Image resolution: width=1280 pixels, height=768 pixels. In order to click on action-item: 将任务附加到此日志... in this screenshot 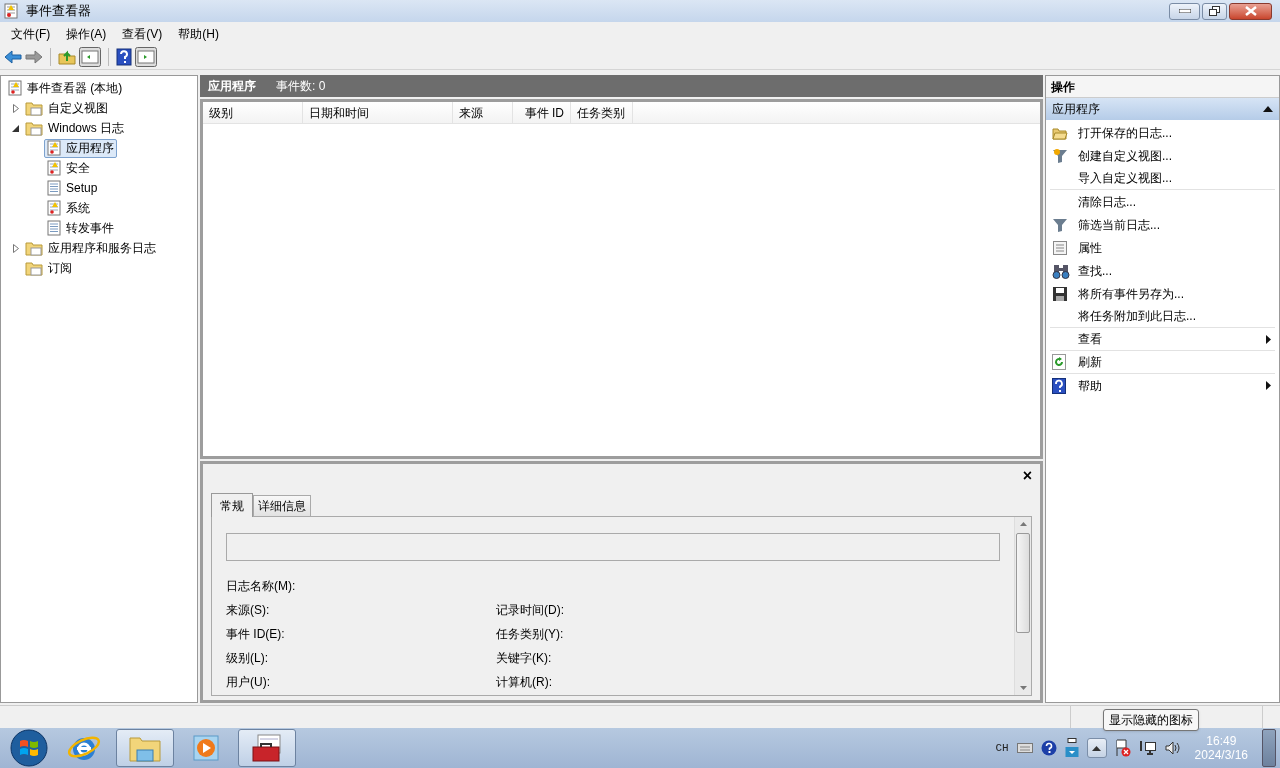, I will do `click(1162, 316)`.